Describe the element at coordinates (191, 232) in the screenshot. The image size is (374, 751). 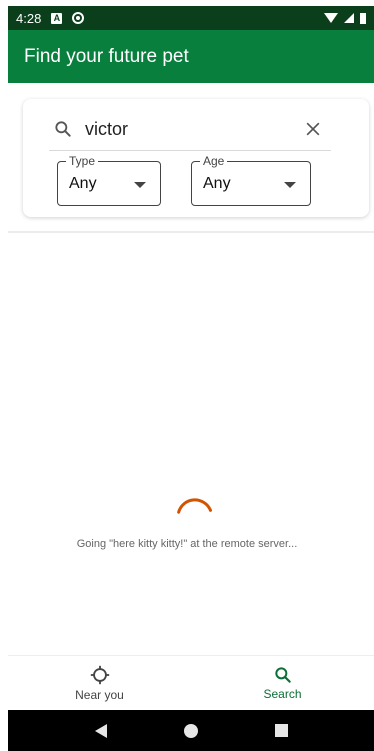
I see `divider` at that location.